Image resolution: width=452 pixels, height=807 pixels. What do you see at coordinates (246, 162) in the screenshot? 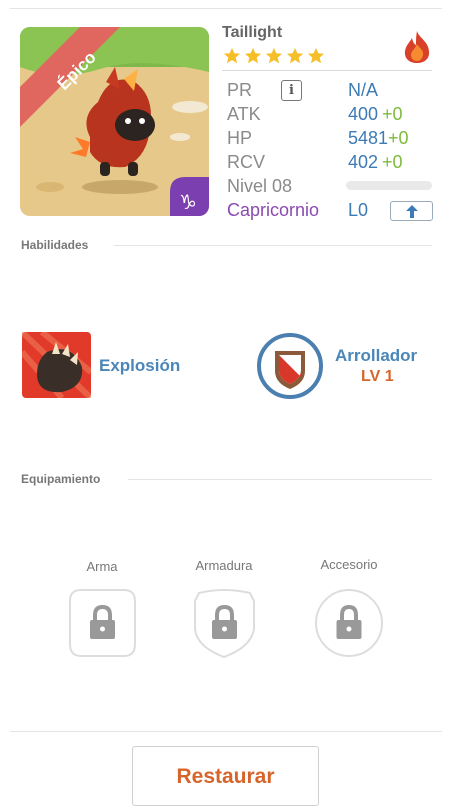
I see `rcv-label: RCV` at bounding box center [246, 162].